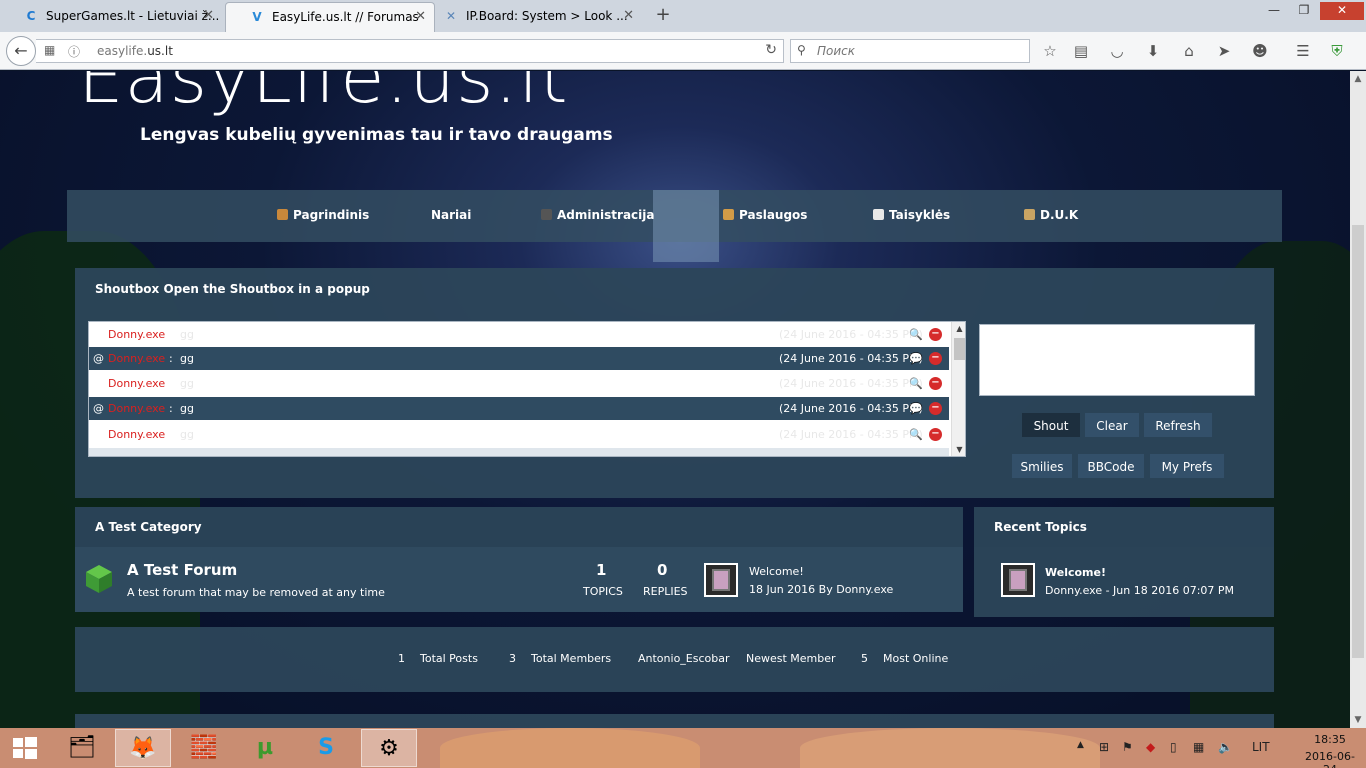 This screenshot has width=1366, height=768. I want to click on tray-expand-icon: ▲, so click(1080, 745).